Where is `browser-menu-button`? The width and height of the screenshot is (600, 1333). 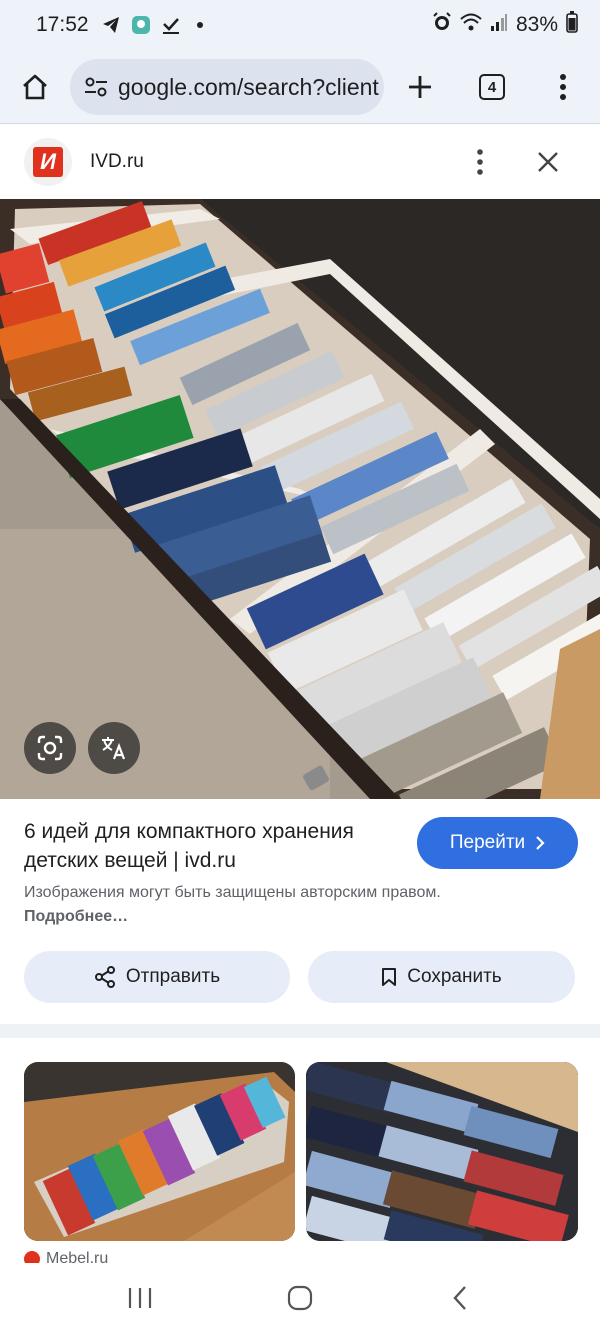
browser-menu-button is located at coordinates (563, 87).